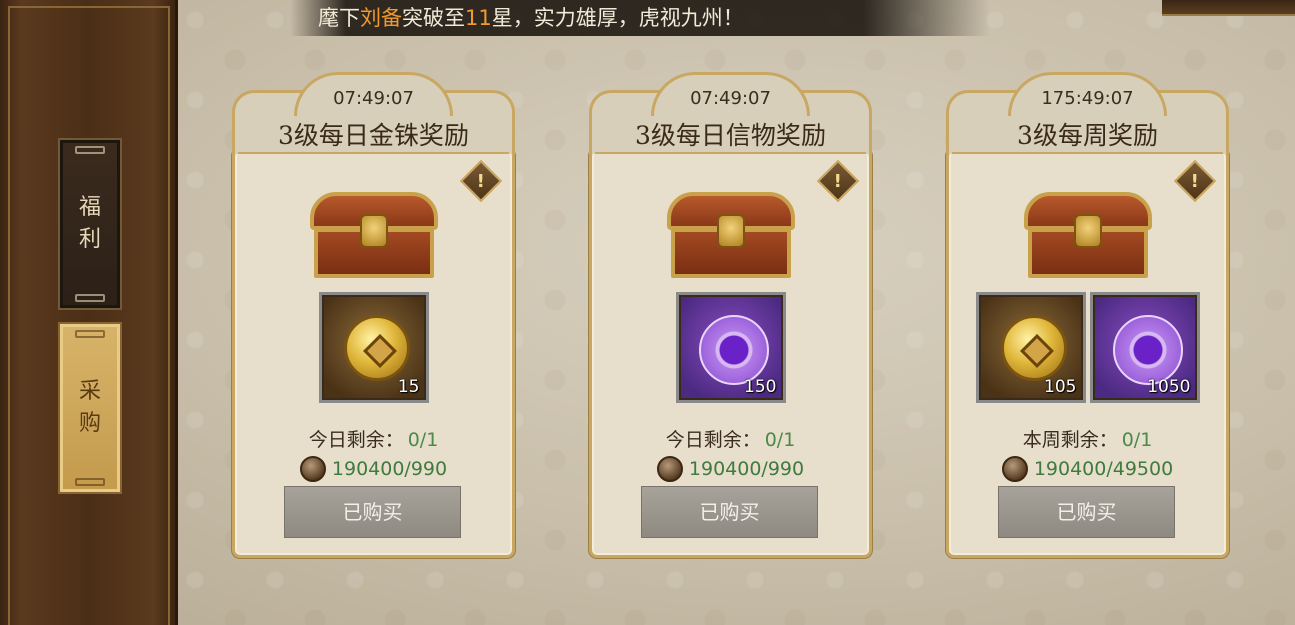 The width and height of the screenshot is (1295, 625). I want to click on reward-item: 15, so click(373, 347).